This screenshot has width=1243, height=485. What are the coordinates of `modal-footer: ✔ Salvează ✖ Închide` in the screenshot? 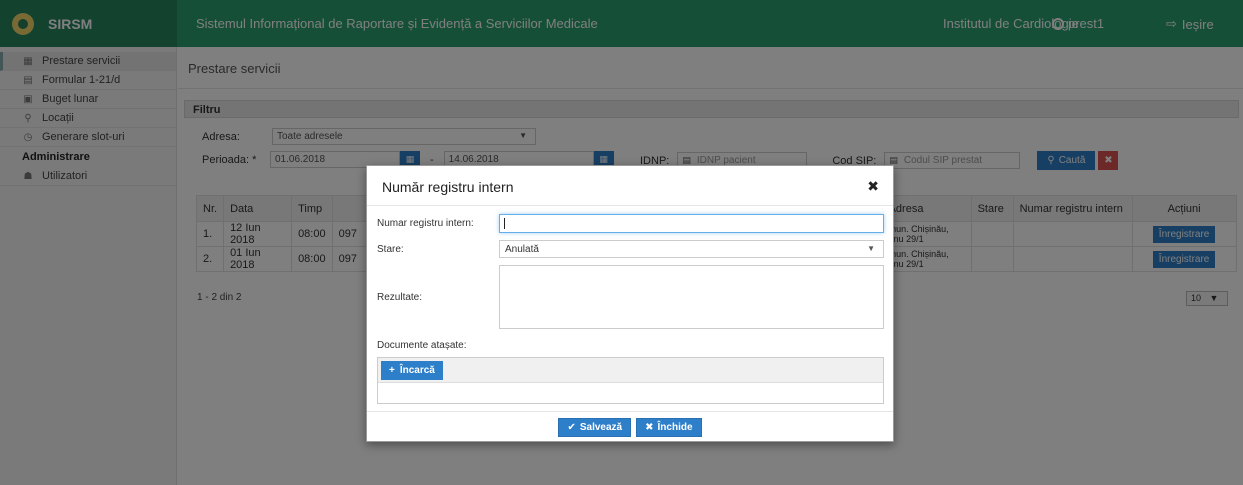 It's located at (630, 426).